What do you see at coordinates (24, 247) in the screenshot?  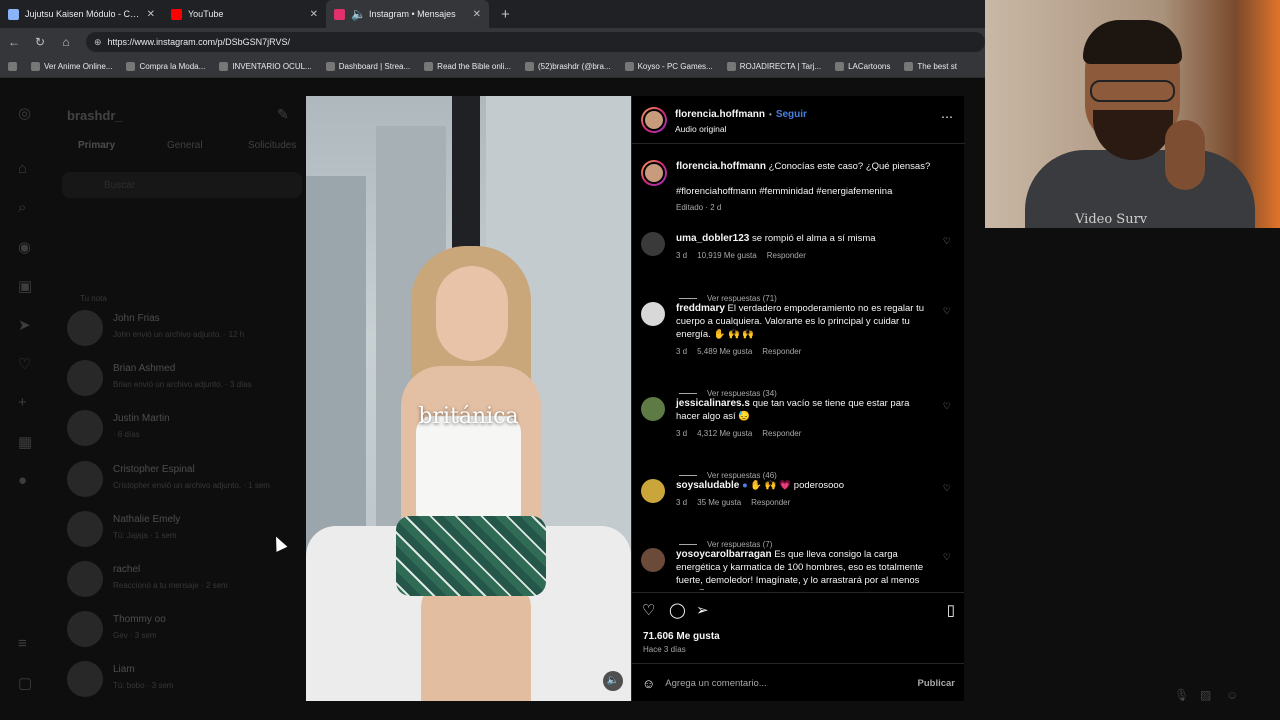 I see `explore-icon: ◉` at bounding box center [24, 247].